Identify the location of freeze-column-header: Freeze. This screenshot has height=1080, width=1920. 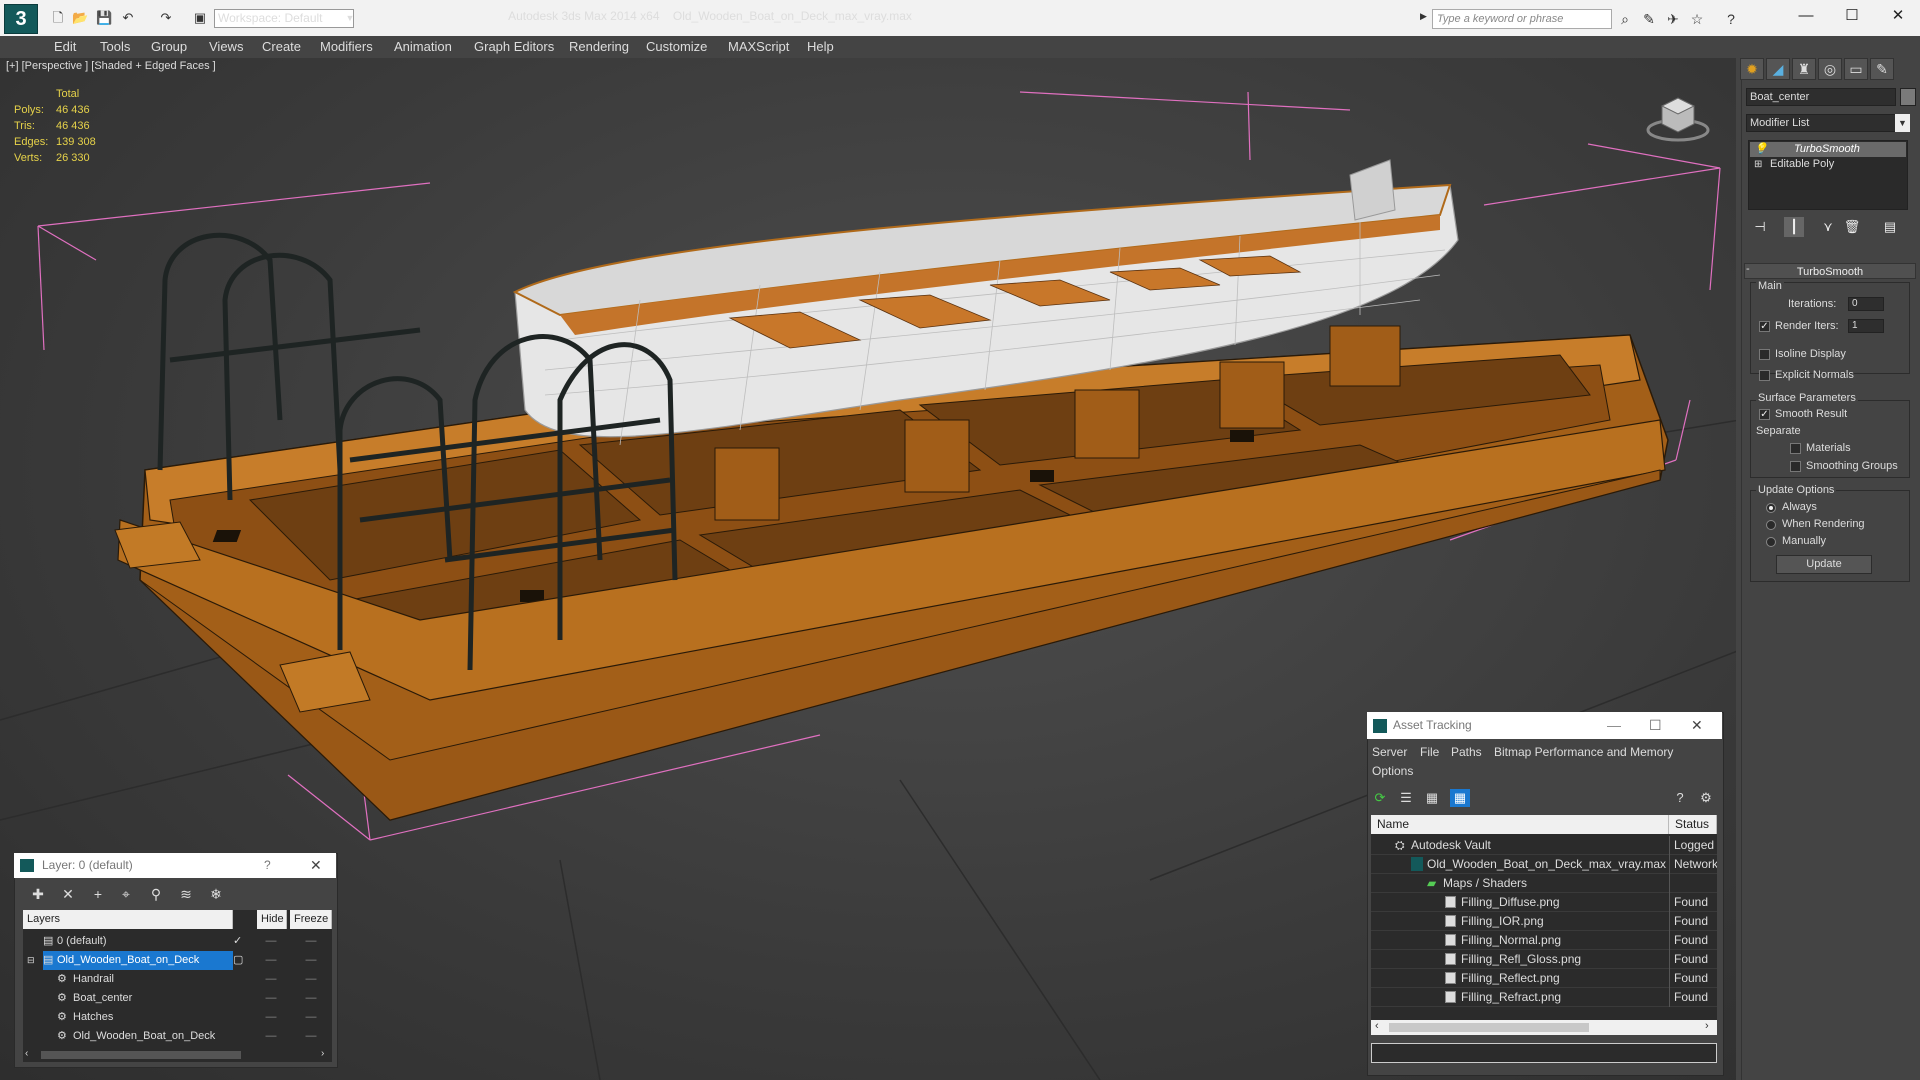
(311, 919).